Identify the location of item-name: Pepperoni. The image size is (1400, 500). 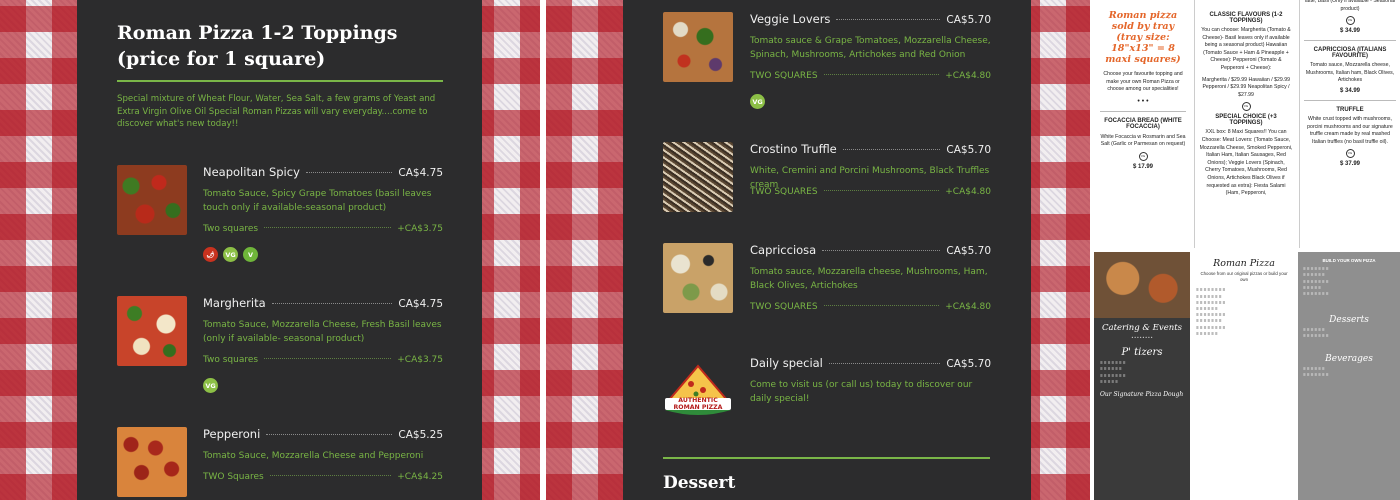
(232, 434).